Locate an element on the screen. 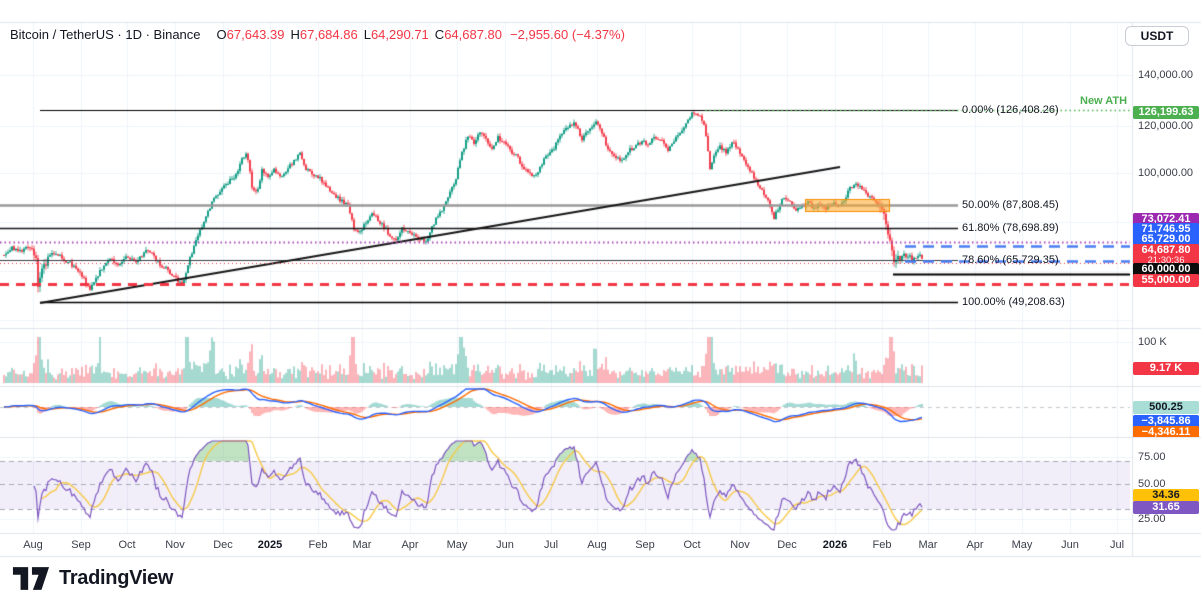 Image resolution: width=1201 pixels, height=608 pixels. rsi-ma-badge: 34.36 is located at coordinates (1166, 495).